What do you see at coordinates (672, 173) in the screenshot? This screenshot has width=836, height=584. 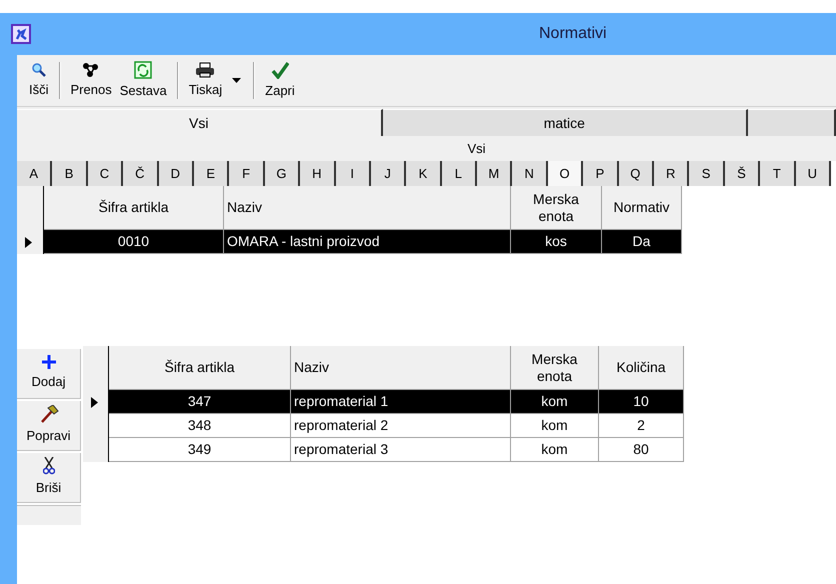 I see `letter-tab: R` at bounding box center [672, 173].